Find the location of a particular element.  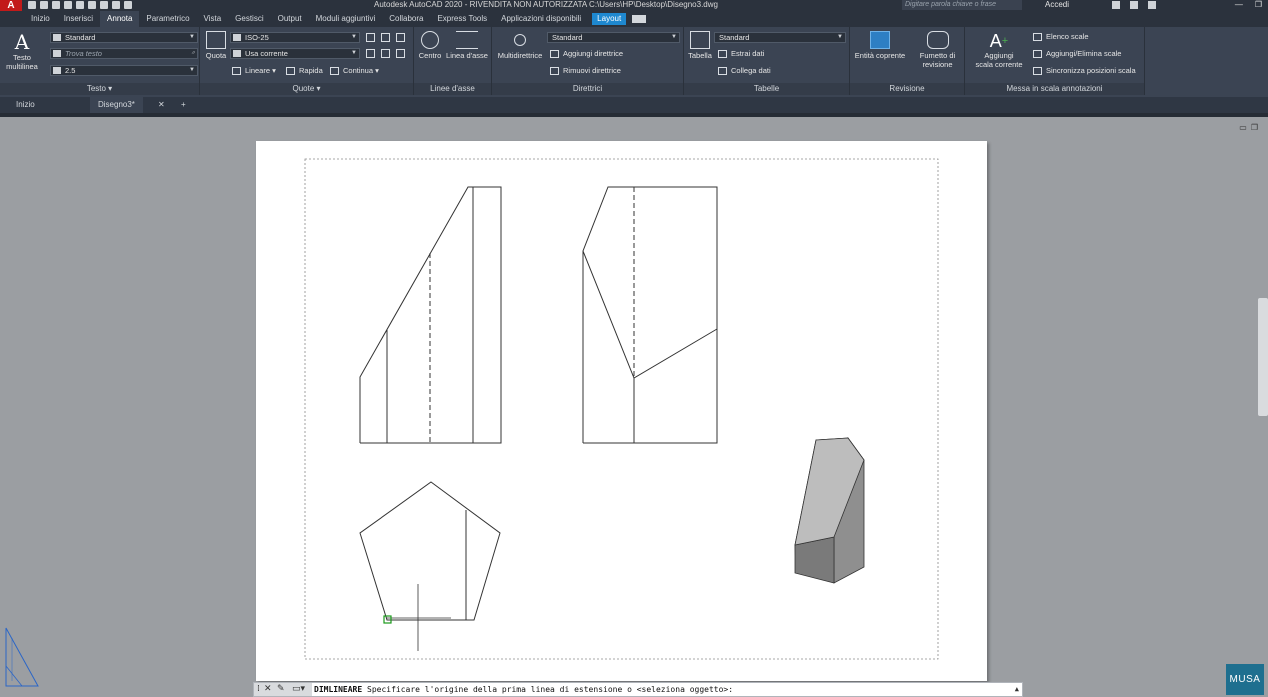

window-controls: — ❐ is located at coordinates (1248, 5).